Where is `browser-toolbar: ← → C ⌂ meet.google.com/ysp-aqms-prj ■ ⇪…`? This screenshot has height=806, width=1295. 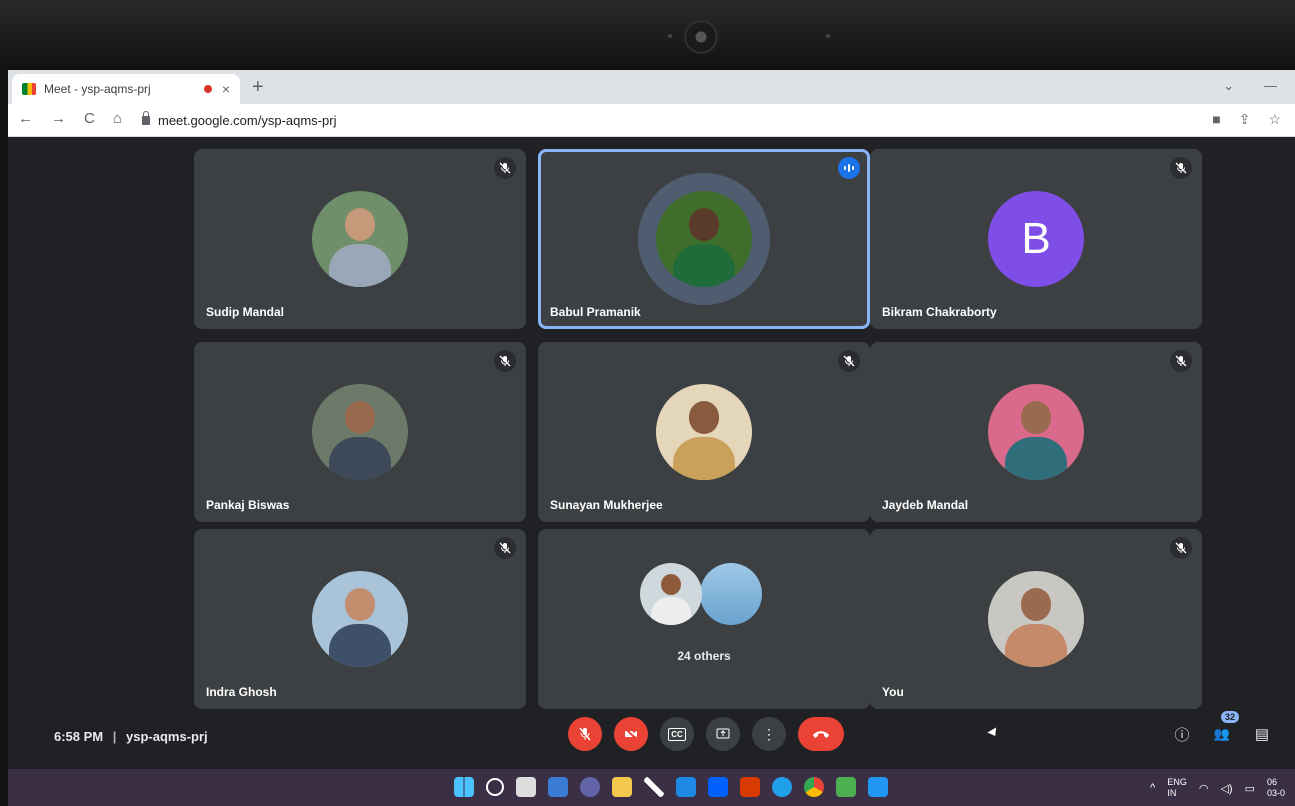
browser-toolbar: ← → C ⌂ meet.google.com/ysp-aqms-prj ■ ⇪… is located at coordinates (651, 120).